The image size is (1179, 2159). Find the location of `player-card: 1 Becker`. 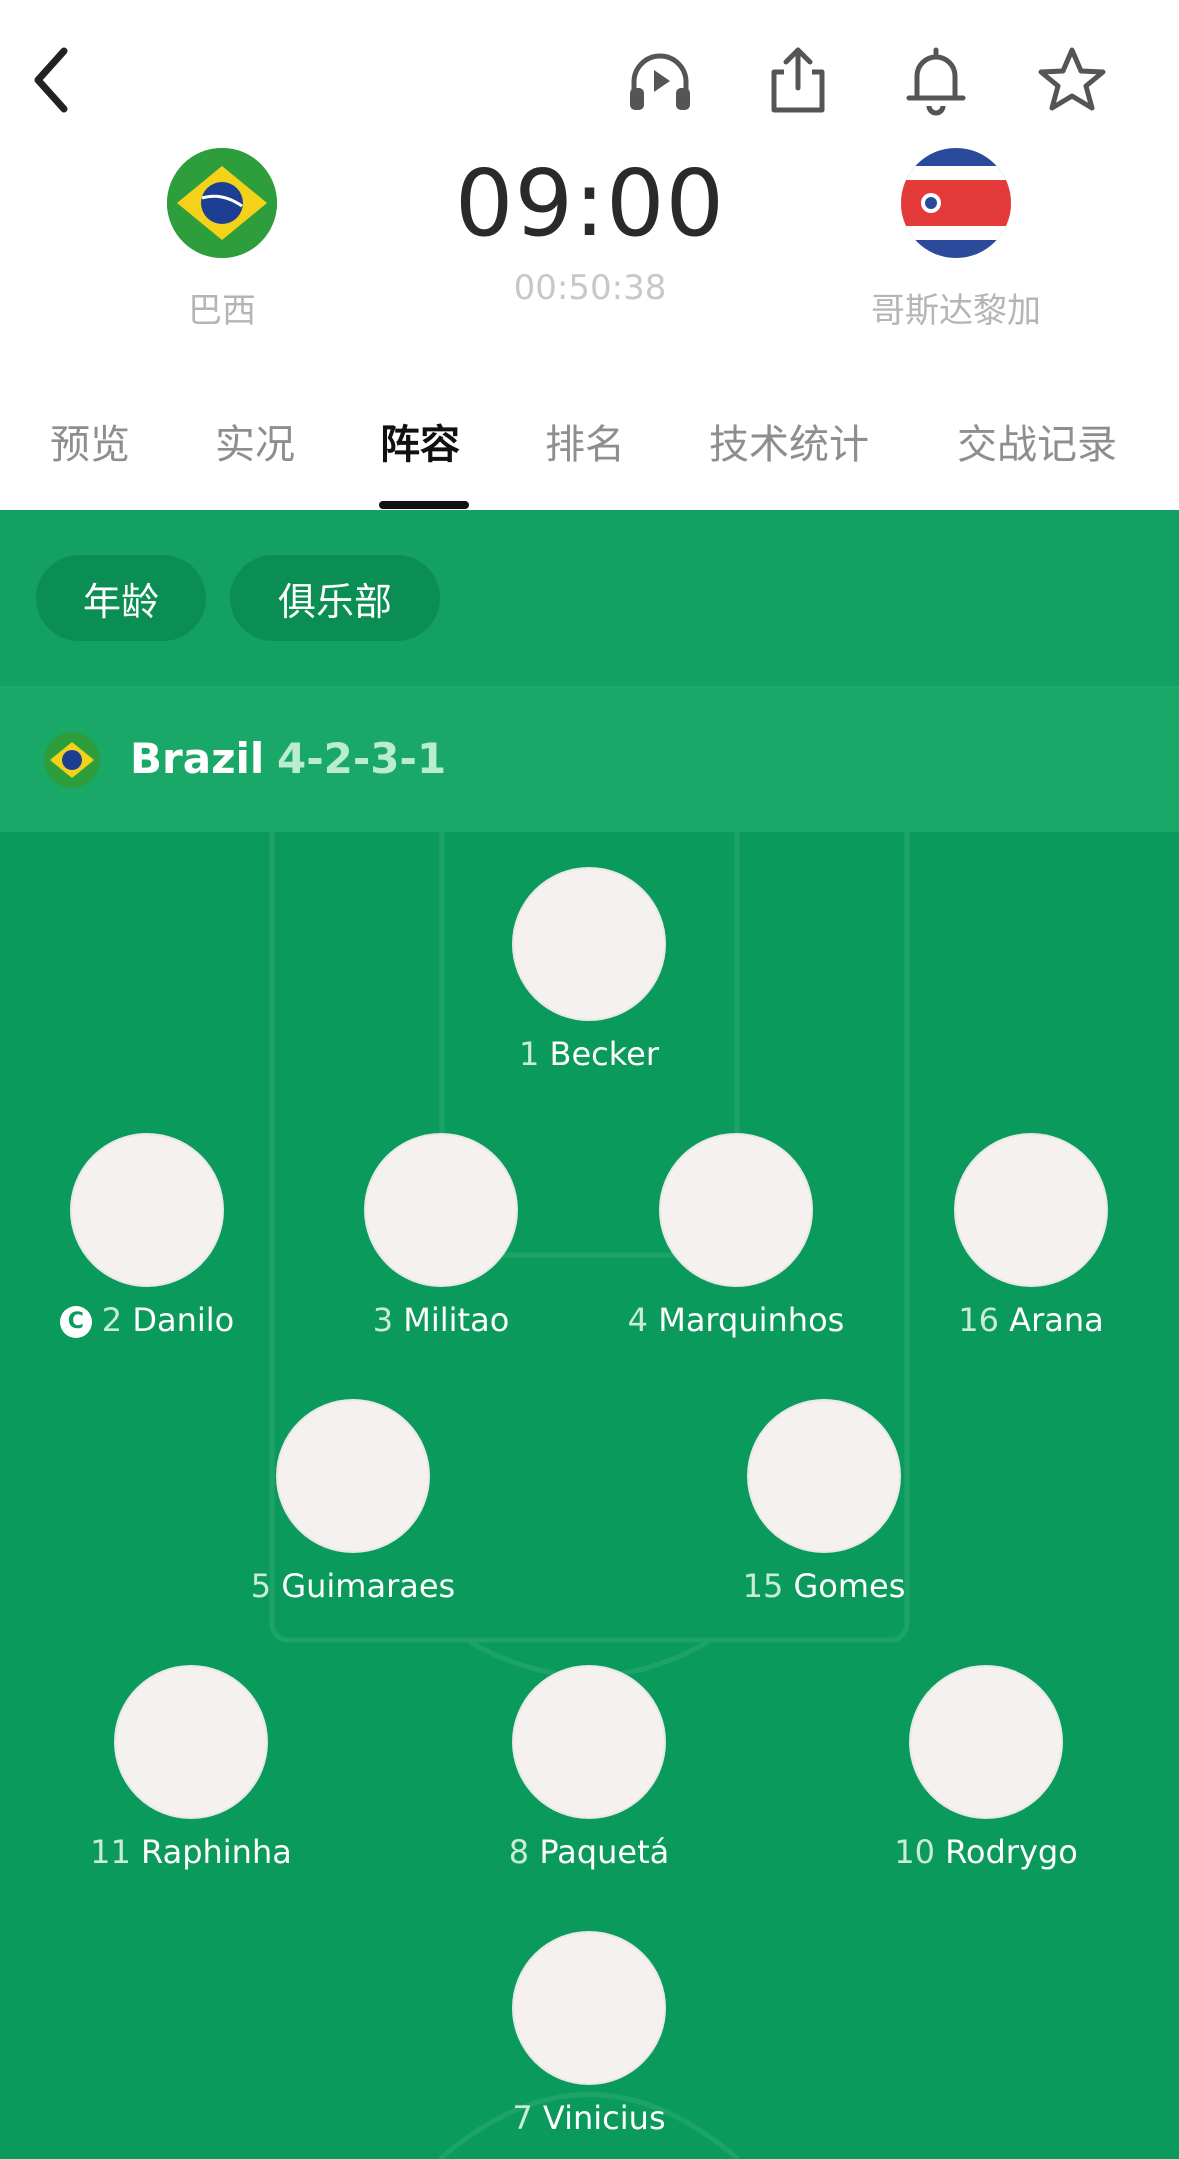

player-card: 1 Becker is located at coordinates (589, 970).